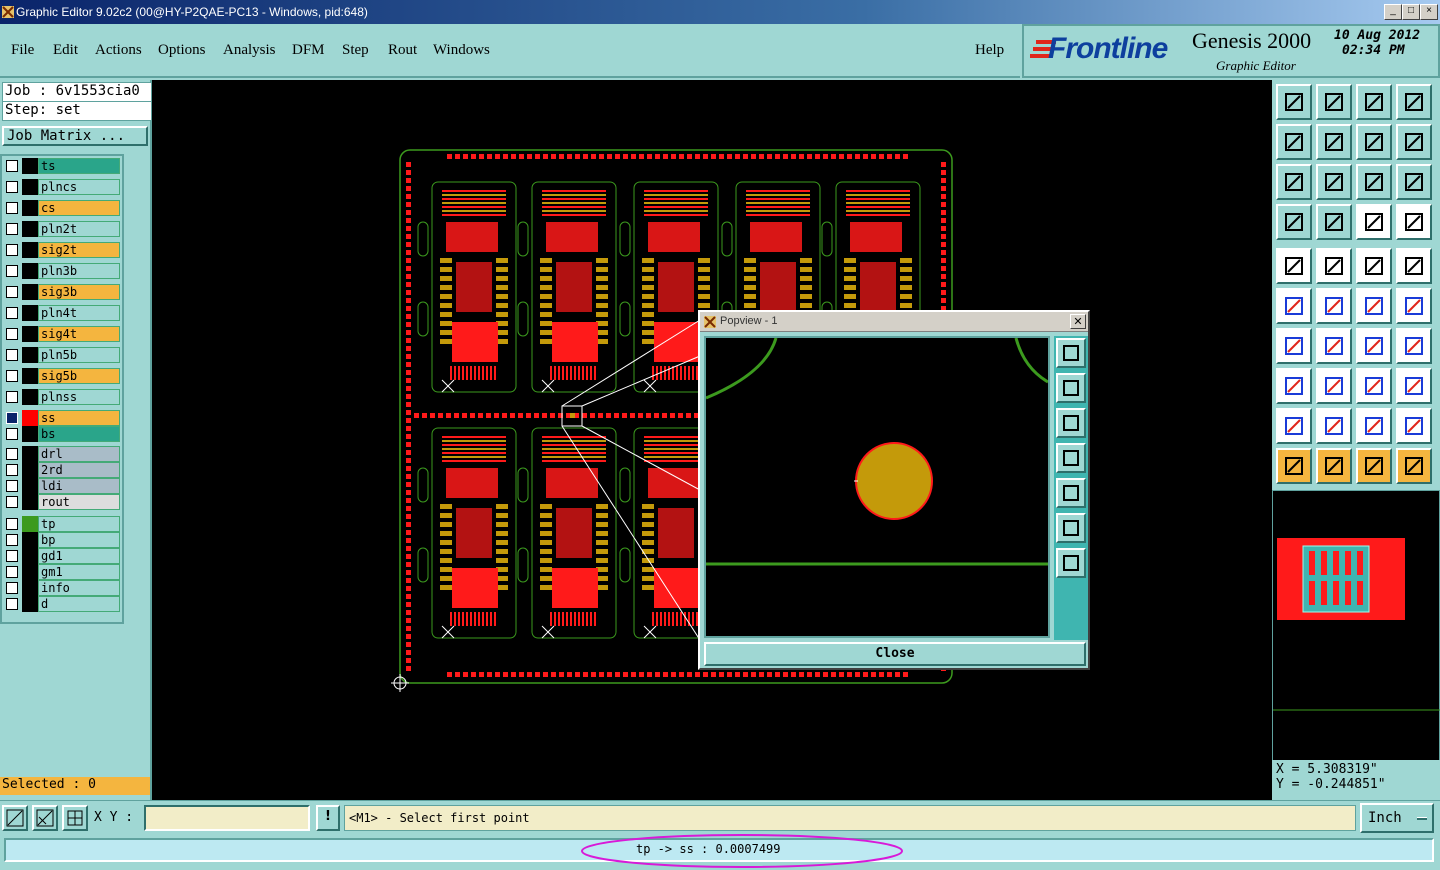 The image size is (1440, 870). I want to click on layer-name: plnss, so click(79, 397).